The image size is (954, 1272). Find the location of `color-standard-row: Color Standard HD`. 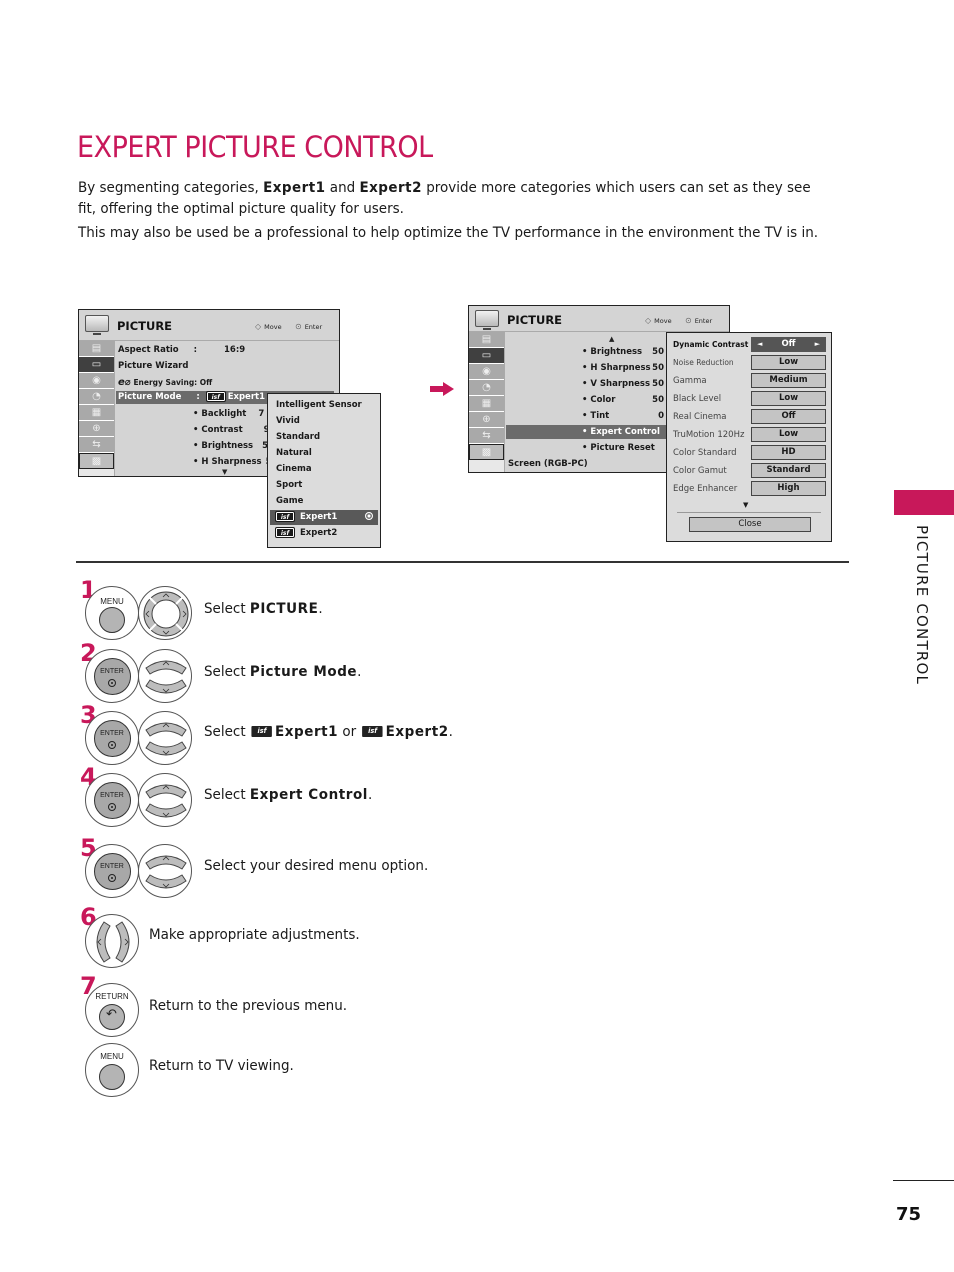

color-standard-row: Color Standard HD is located at coordinates (750, 452).